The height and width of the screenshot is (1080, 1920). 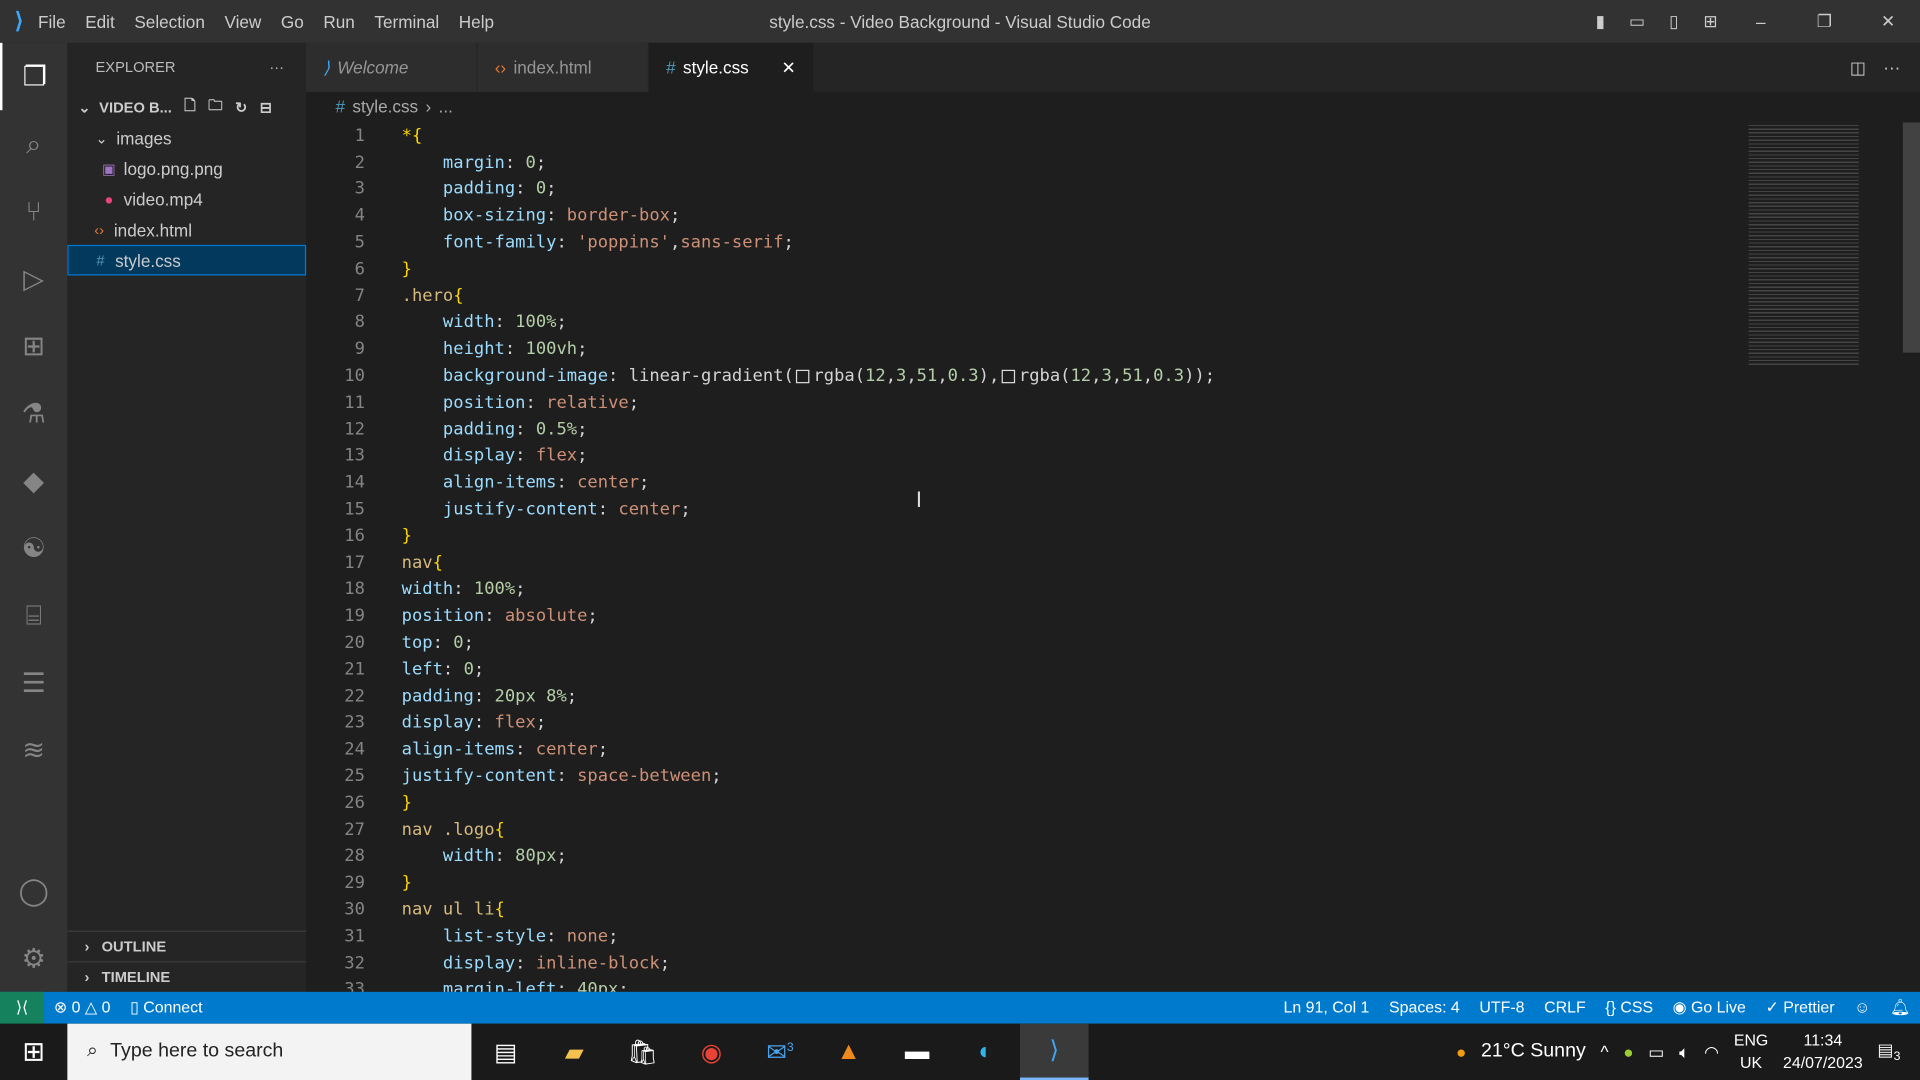 I want to click on workspace-folder: ⌄ VIDEO B... 🗋 🗀 ↻ ⊟, so click(x=186, y=107).